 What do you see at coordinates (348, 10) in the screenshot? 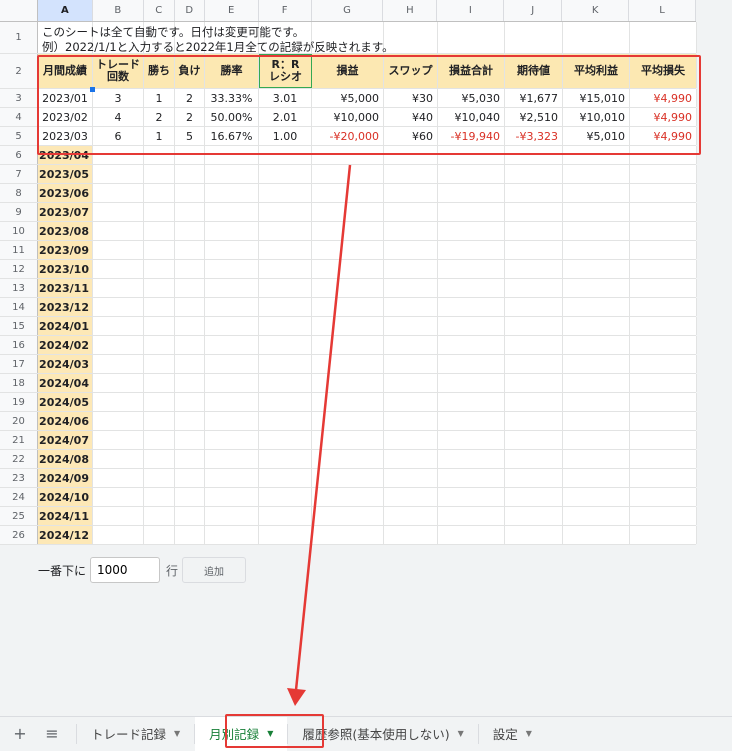
I see `column-header-g: G` at bounding box center [348, 10].